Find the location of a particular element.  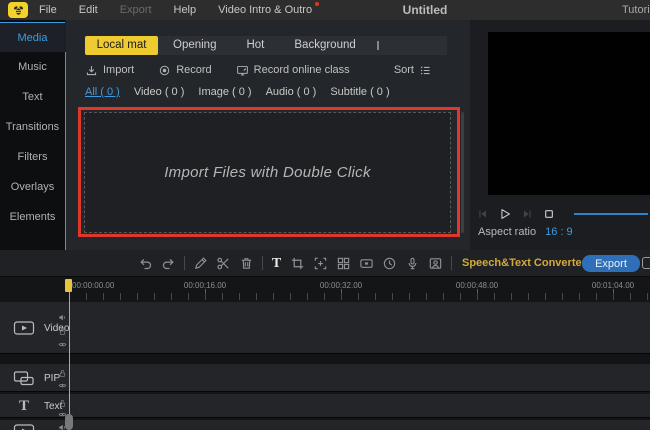

sidebar-item-elements: Elements is located at coordinates (32, 217).